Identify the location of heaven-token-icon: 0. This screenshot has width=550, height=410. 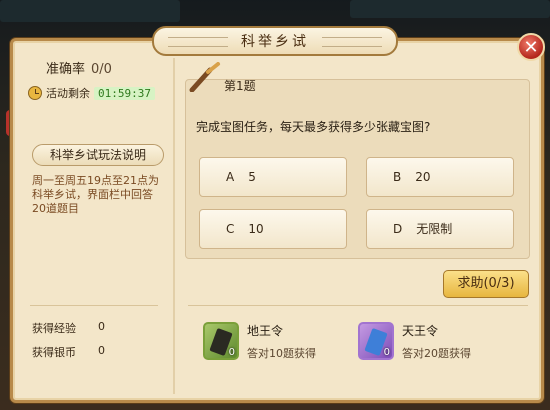
(376, 341).